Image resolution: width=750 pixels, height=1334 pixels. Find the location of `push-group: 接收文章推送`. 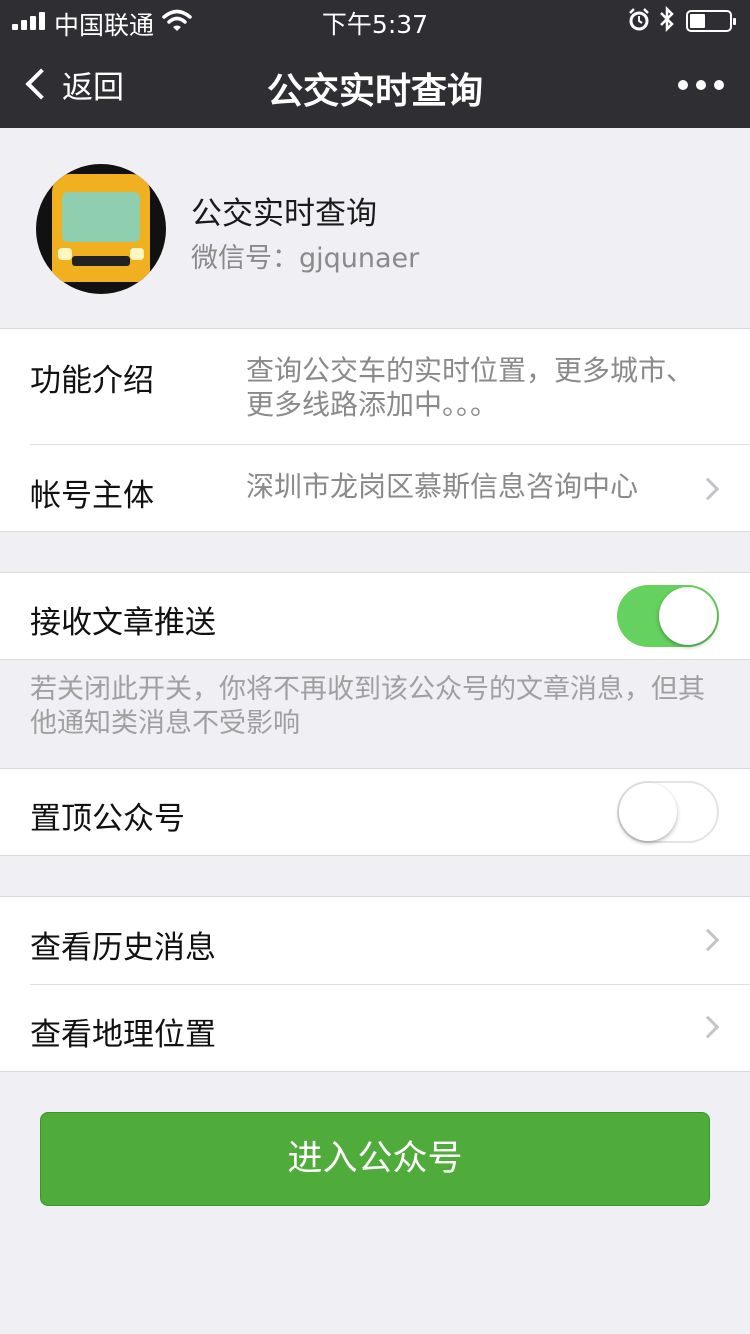

push-group: 接收文章推送 is located at coordinates (375, 616).